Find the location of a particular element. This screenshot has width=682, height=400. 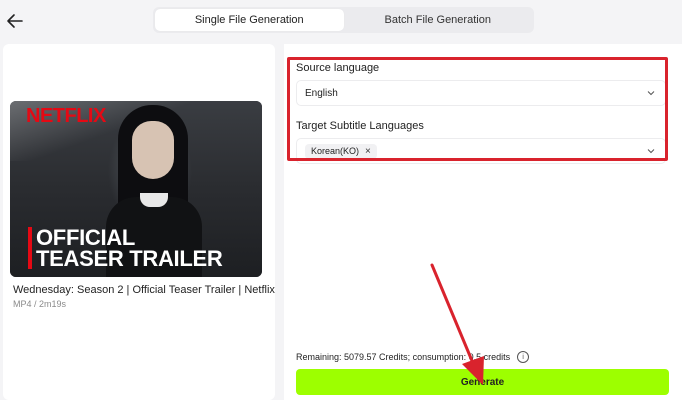

info-icon: i is located at coordinates (523, 357).